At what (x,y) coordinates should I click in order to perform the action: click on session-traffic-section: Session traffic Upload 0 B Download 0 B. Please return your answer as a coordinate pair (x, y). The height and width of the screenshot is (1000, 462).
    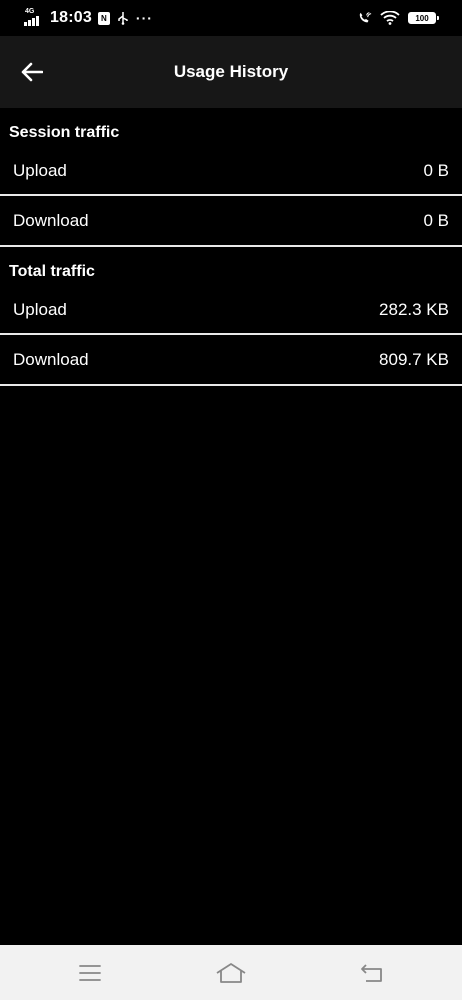
    Looking at the image, I should click on (231, 177).